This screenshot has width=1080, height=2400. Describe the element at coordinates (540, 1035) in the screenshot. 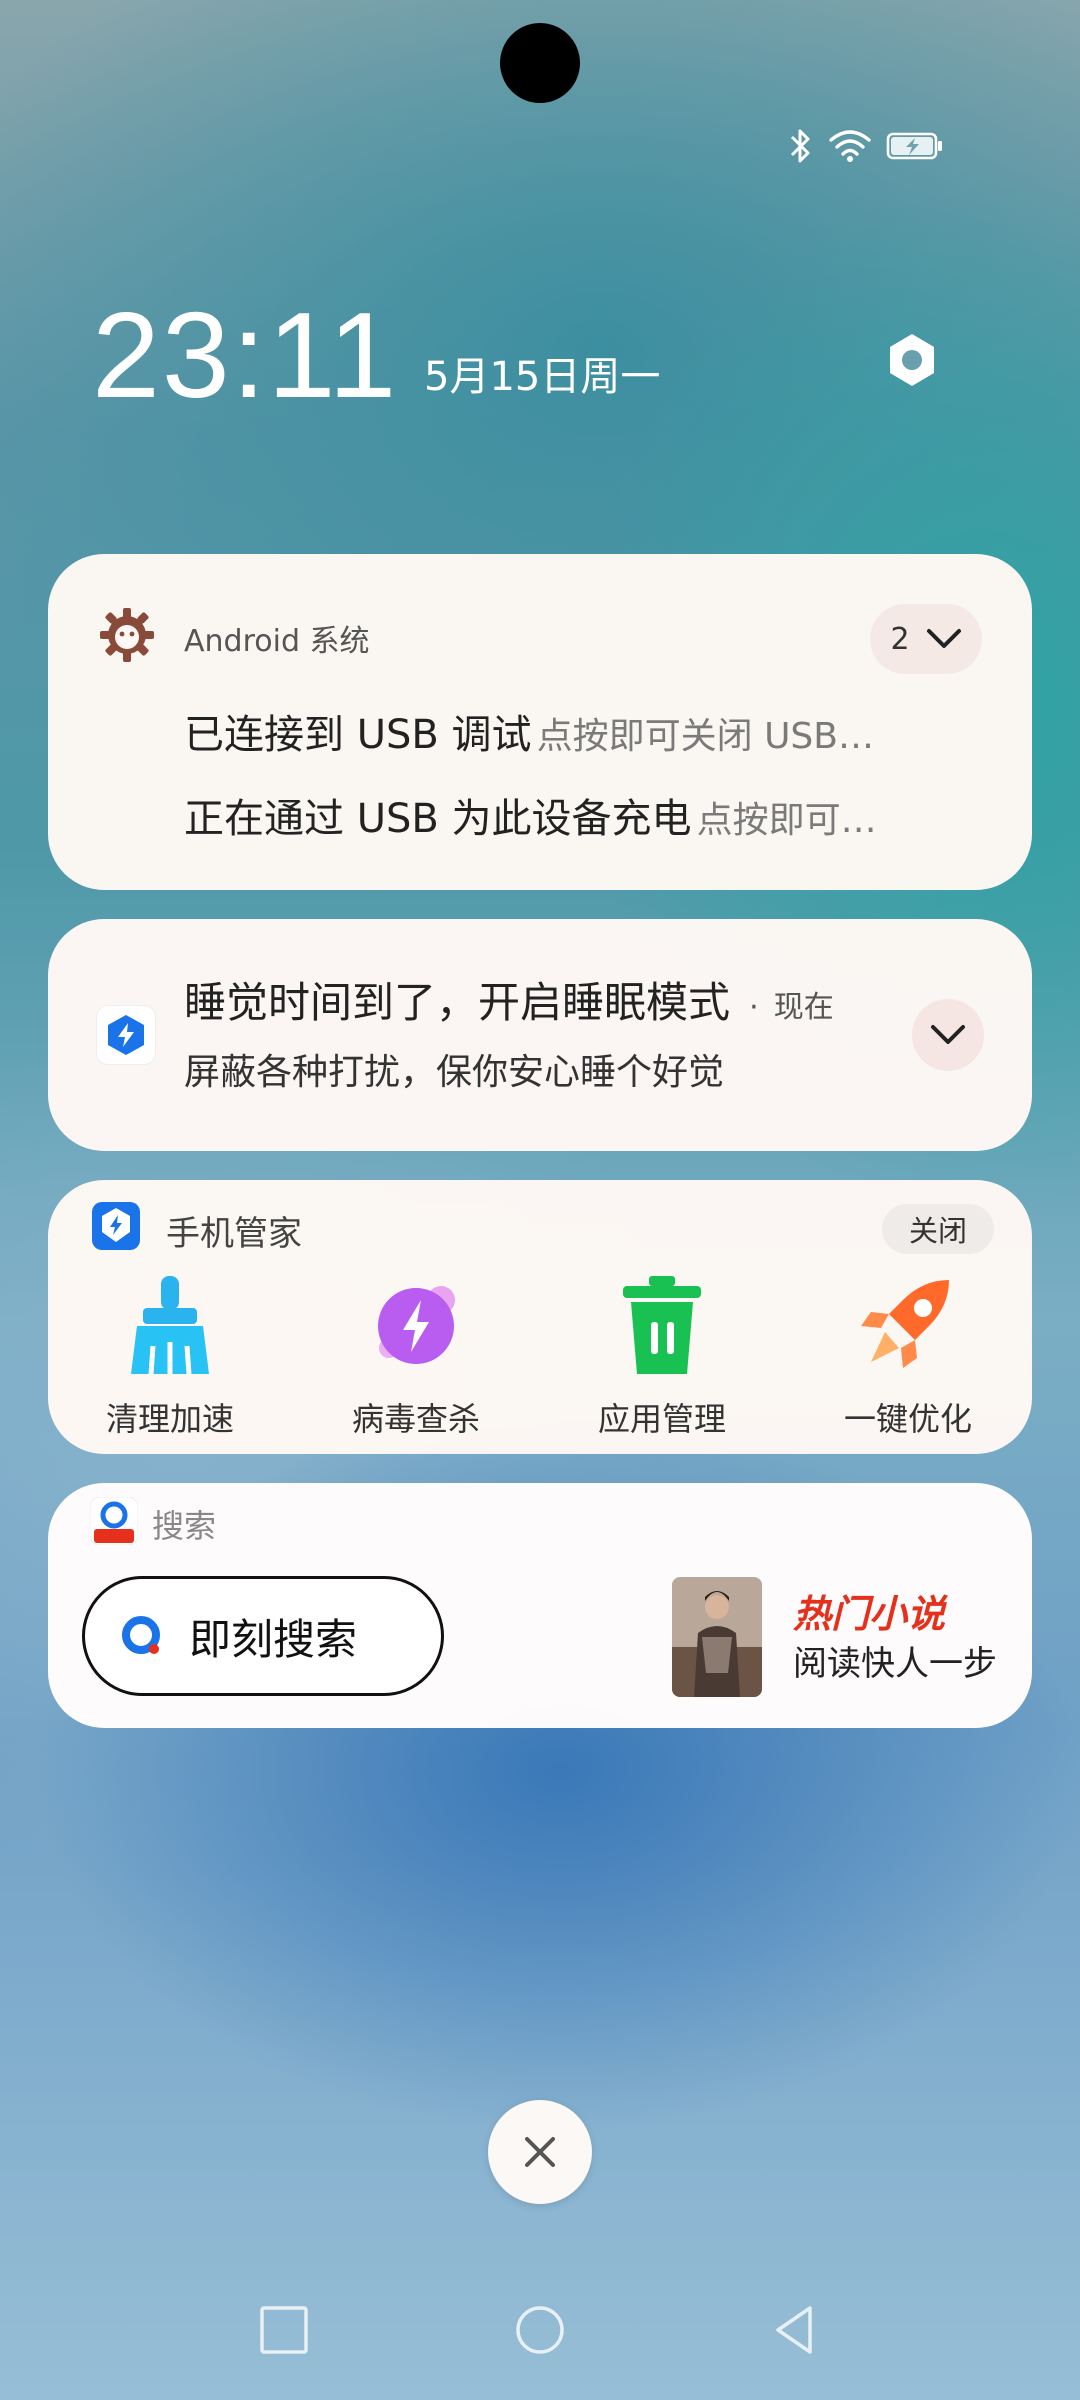

I see `sleep-mode-notification: 睡觉时间到了，开启睡眠模式 · 现在 屏蔽各种打扰，保你安心睡个好觉` at that location.